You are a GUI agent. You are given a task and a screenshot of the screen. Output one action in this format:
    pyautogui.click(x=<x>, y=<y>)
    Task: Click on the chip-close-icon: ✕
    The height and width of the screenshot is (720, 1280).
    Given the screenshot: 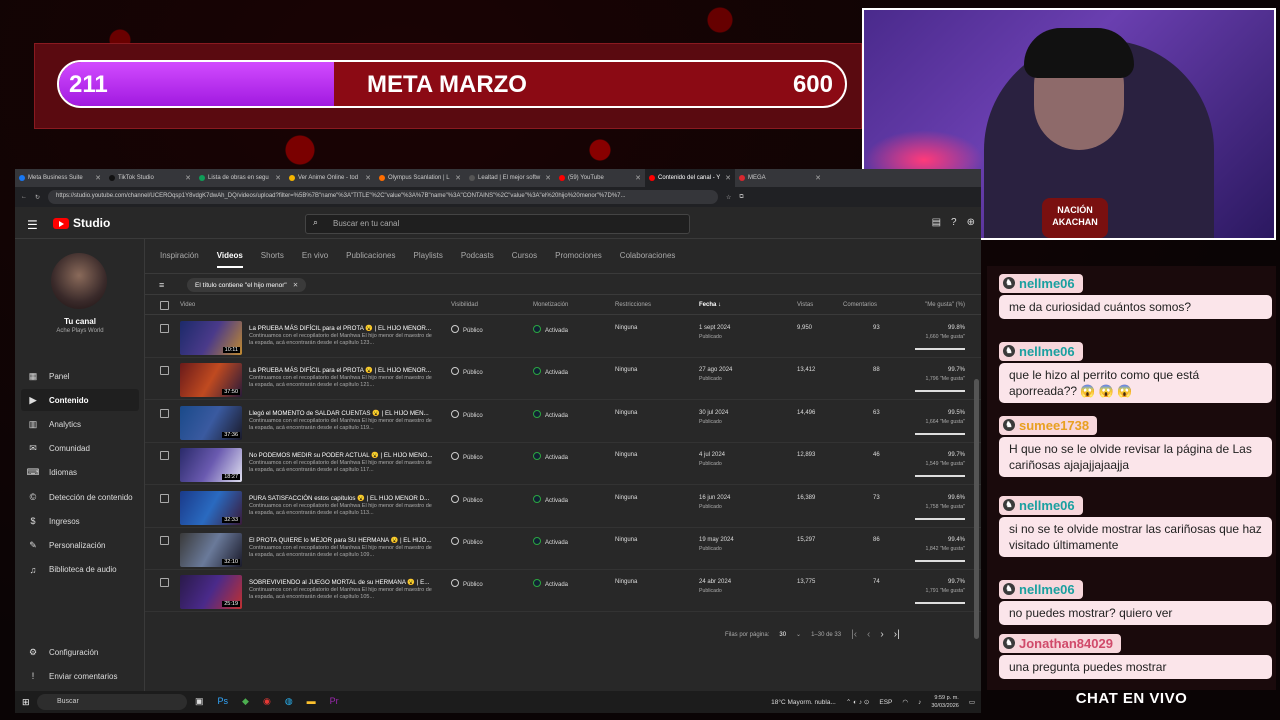 What is the action you would take?
    pyautogui.click(x=295, y=285)
    